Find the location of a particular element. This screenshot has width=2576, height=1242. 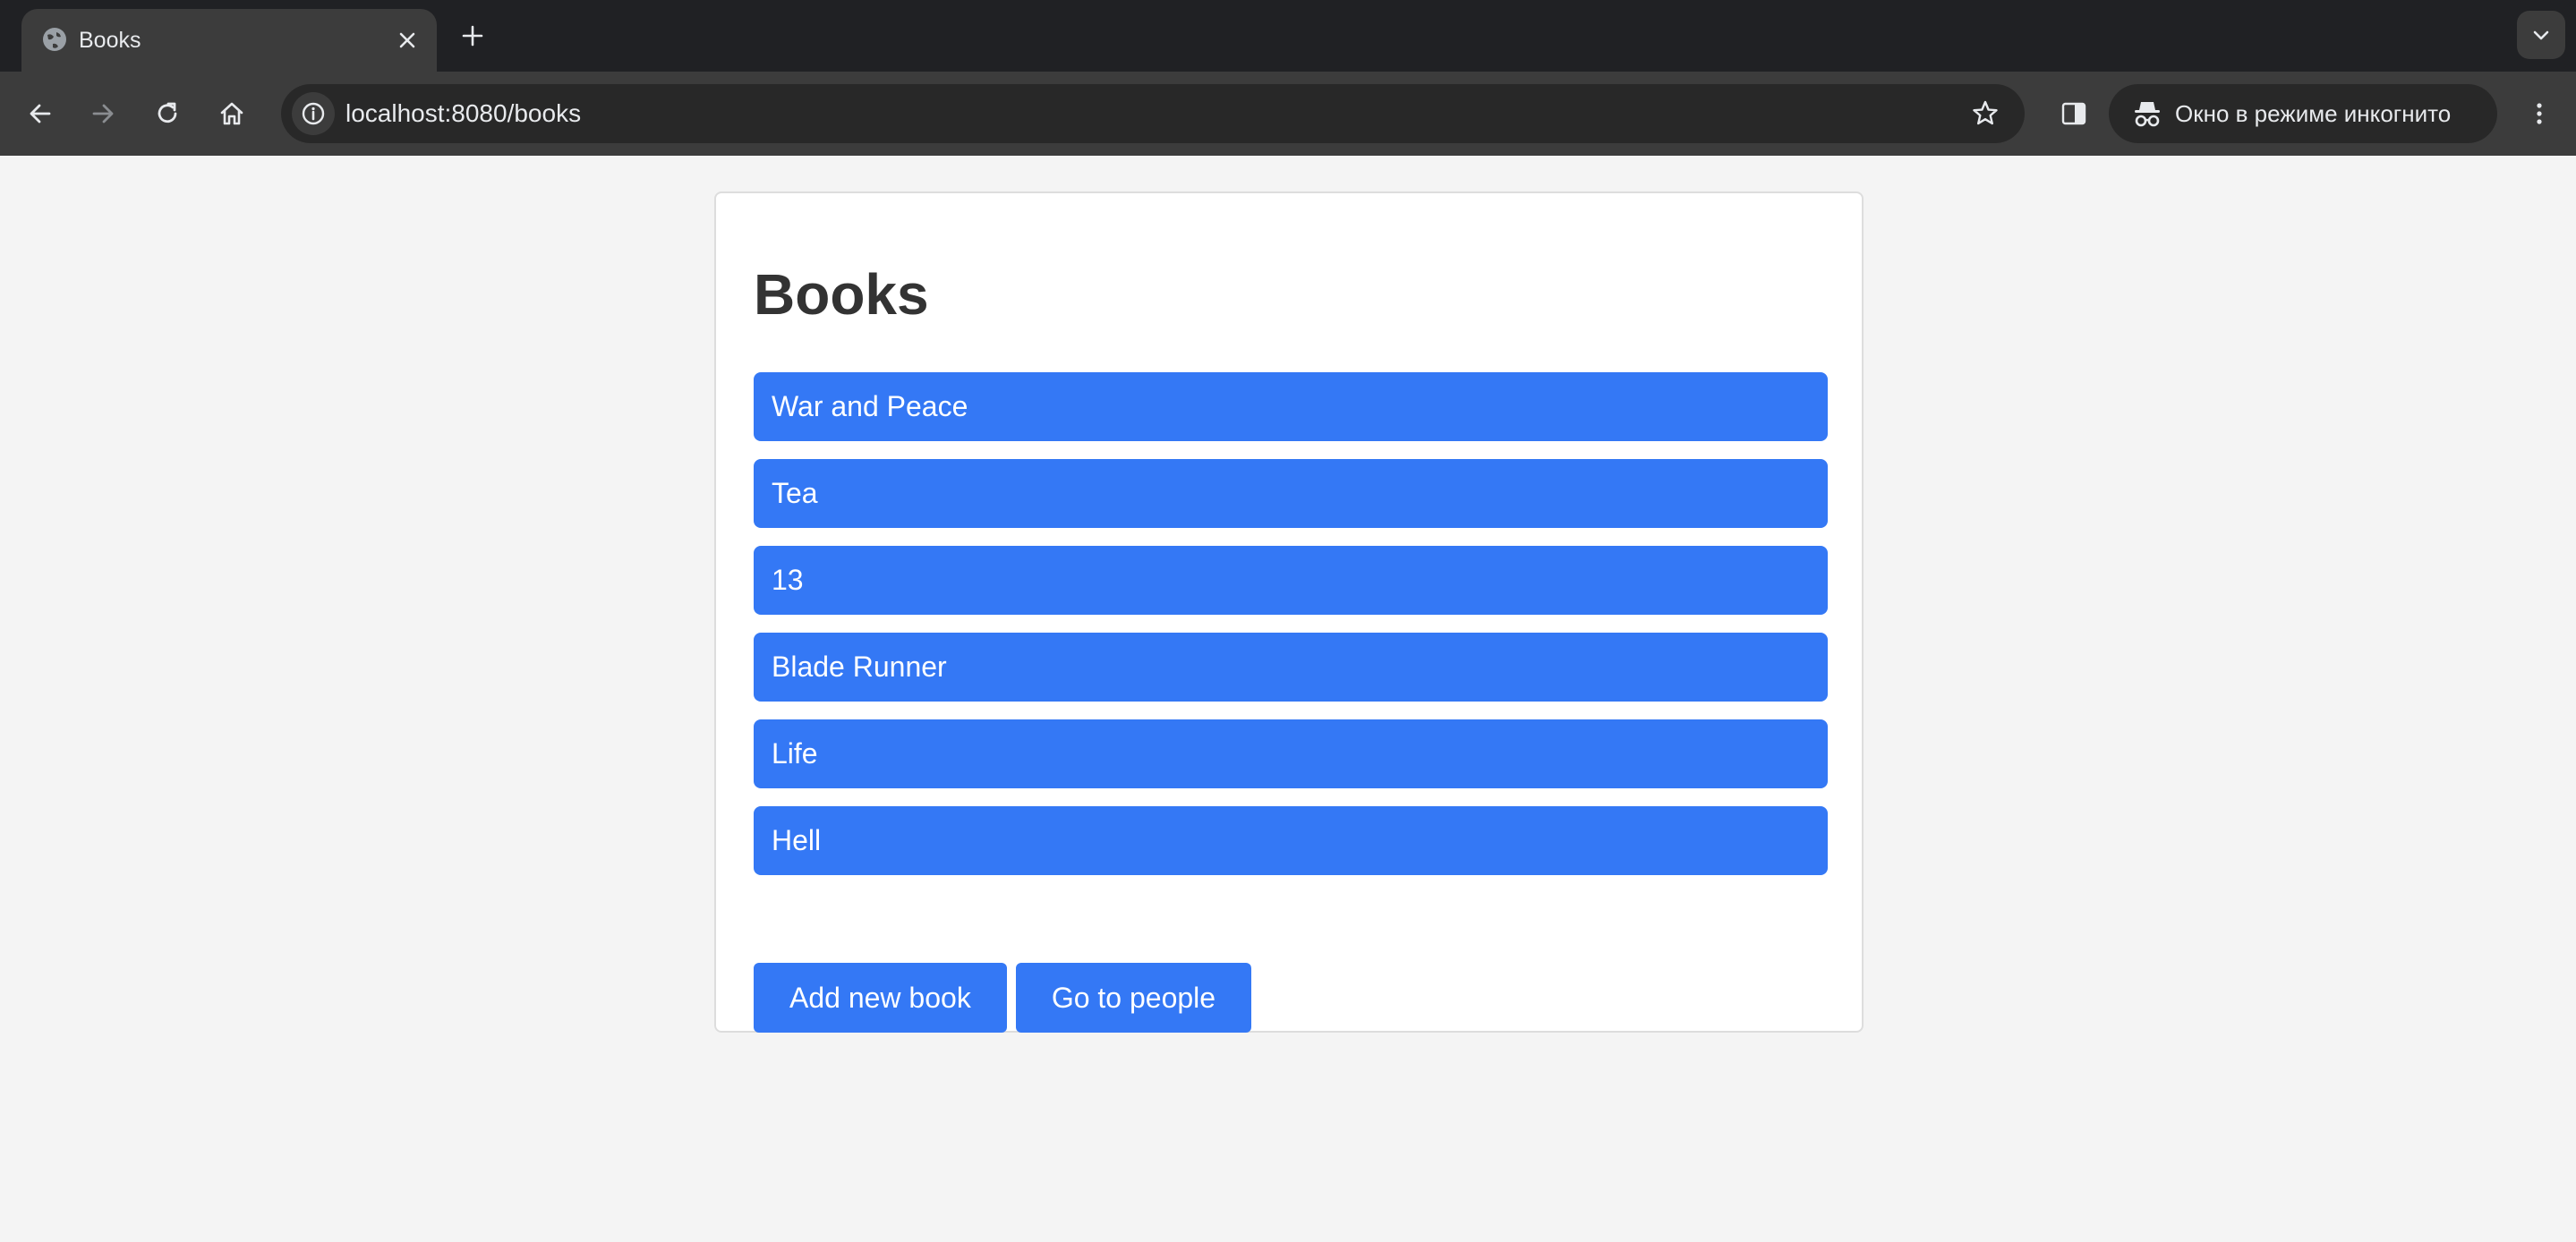

tab-title: Books is located at coordinates (110, 41).